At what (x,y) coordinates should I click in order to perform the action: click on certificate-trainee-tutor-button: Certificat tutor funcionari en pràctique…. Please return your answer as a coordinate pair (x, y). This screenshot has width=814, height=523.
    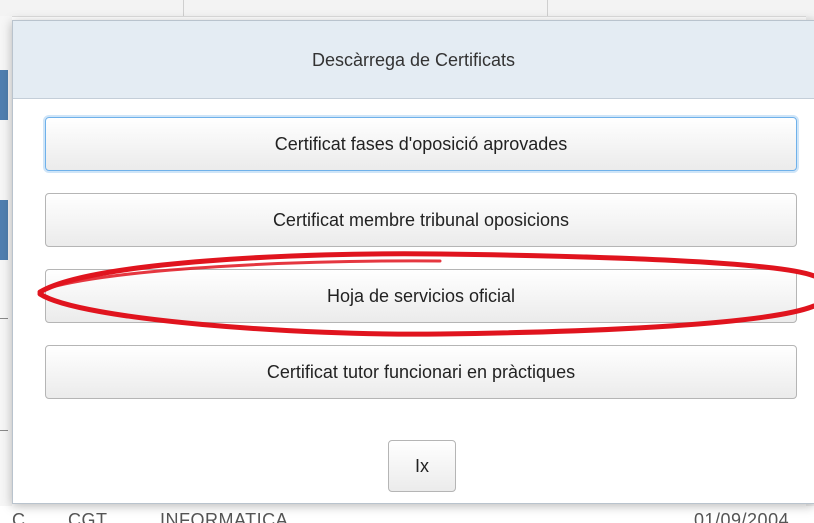
    Looking at the image, I should click on (421, 372).